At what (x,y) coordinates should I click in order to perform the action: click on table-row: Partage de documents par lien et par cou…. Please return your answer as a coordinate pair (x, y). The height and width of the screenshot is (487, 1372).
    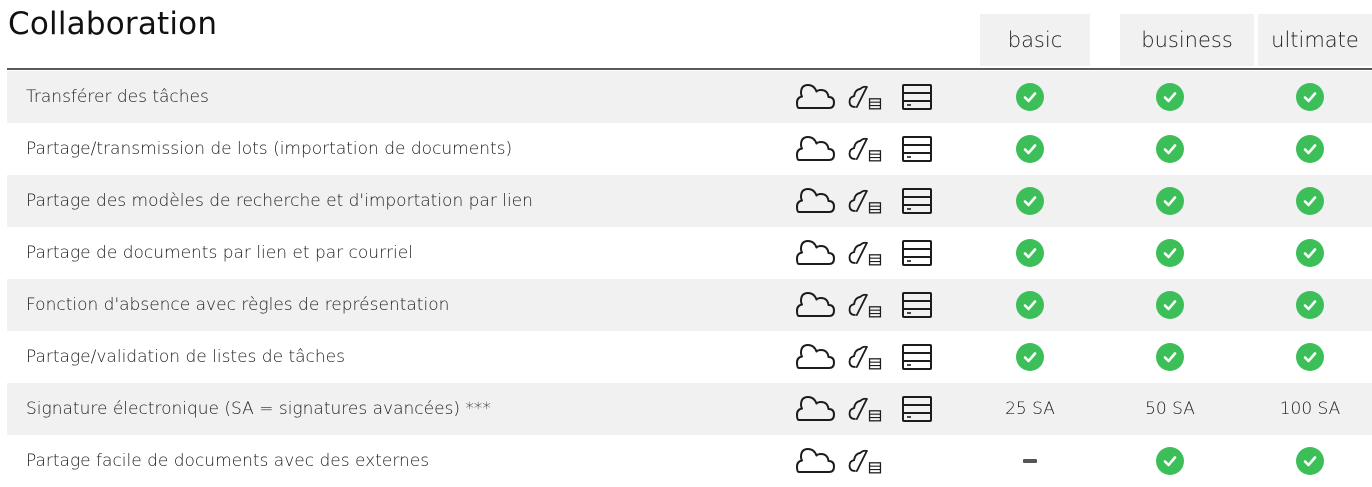
    Looking at the image, I should click on (689, 253).